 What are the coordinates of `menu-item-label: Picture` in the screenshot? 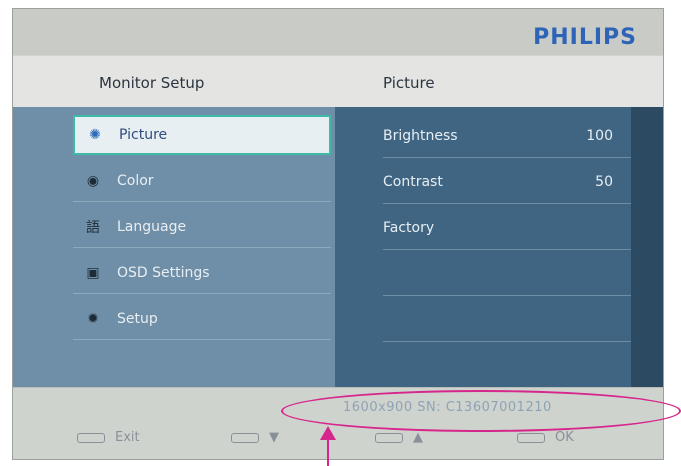 It's located at (143, 135).